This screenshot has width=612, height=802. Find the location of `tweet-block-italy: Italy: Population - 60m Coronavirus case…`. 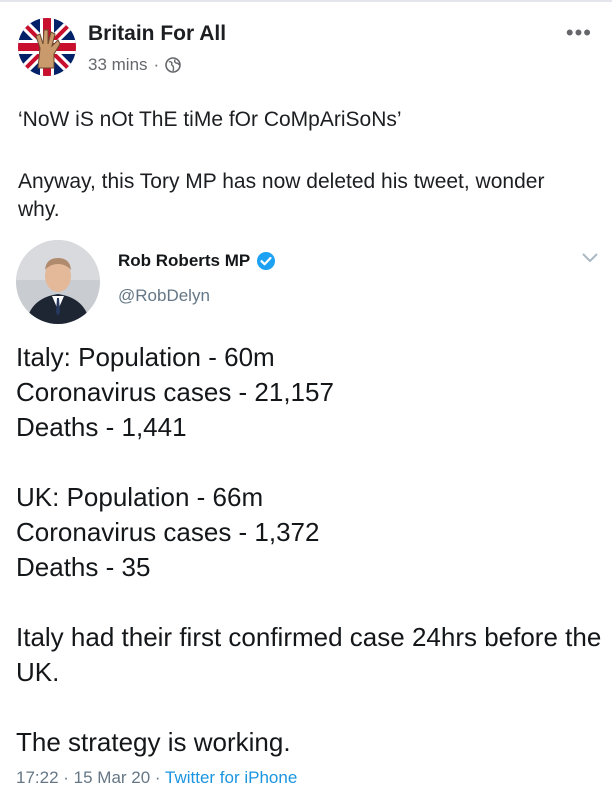

tweet-block-italy: Italy: Population - 60m Coronavirus case… is located at coordinates (175, 392).